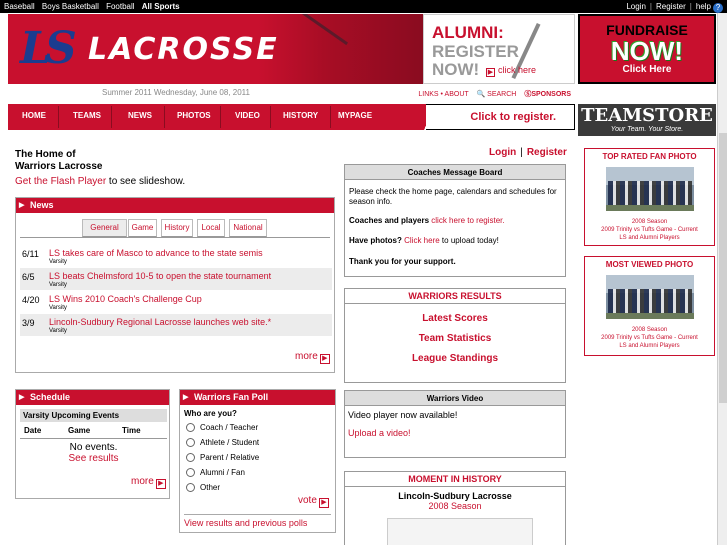  I want to click on nav-home: HOME, so click(34, 115).